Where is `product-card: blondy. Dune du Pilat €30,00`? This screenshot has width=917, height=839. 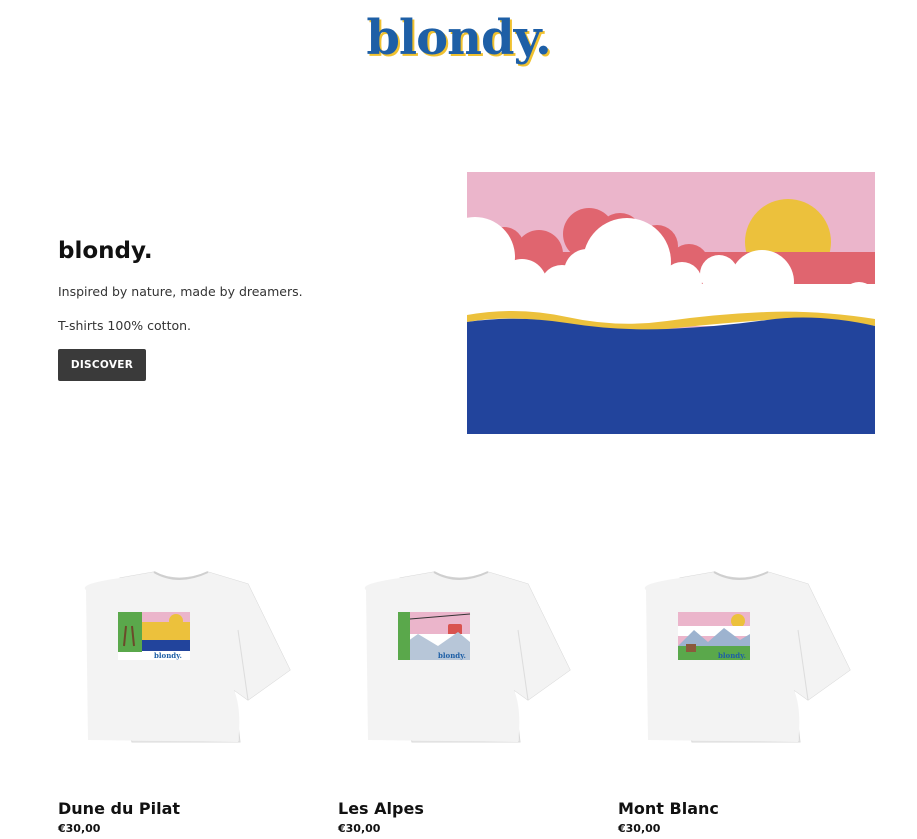 product-card: blondy. Dune du Pilat €30,00 is located at coordinates (178, 692).